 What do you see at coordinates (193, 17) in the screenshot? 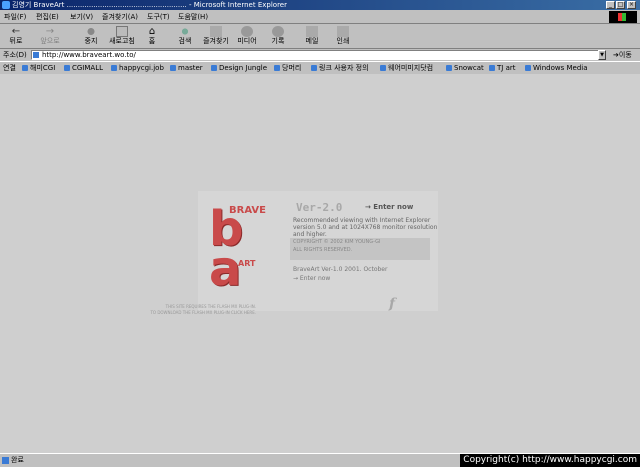
I see `menu-help: 도움말(H)` at bounding box center [193, 17].